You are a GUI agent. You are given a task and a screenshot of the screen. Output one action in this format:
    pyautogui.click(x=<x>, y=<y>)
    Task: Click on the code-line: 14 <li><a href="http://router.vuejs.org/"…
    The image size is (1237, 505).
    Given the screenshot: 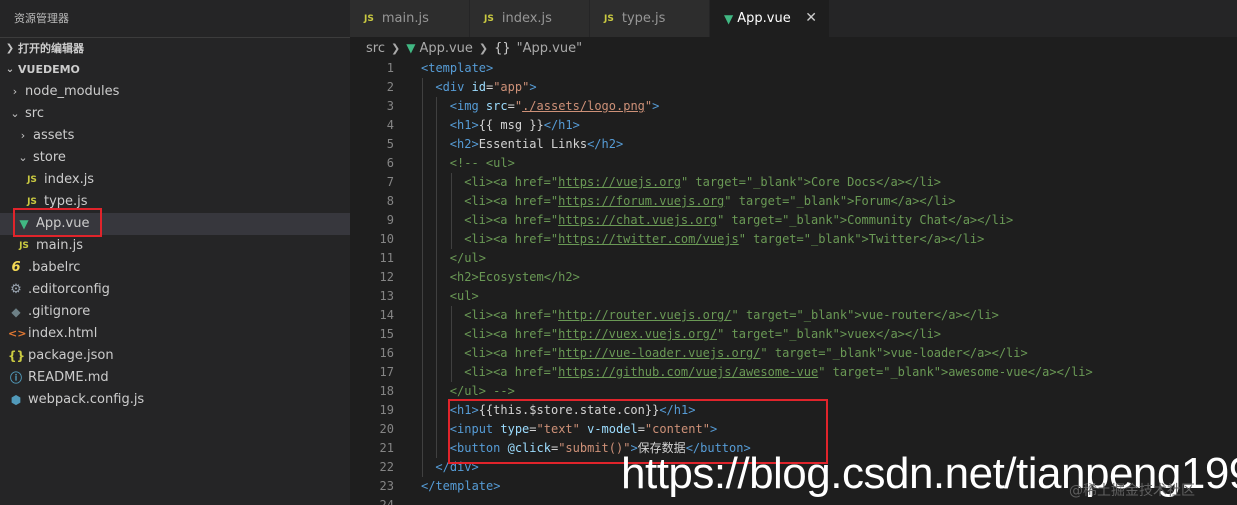 What is the action you would take?
    pyautogui.click(x=793, y=315)
    